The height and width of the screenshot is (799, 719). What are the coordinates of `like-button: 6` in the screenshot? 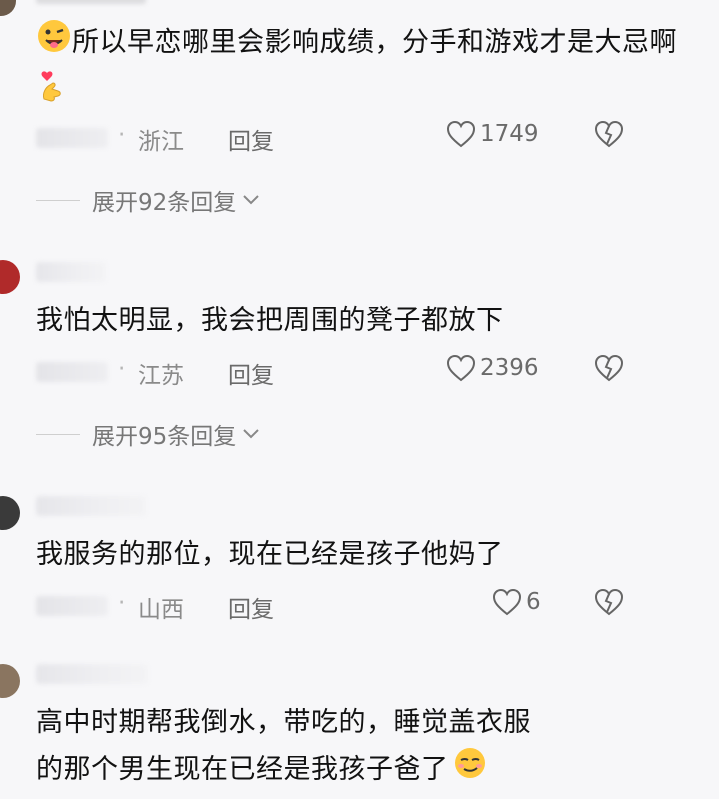 It's located at (516, 602).